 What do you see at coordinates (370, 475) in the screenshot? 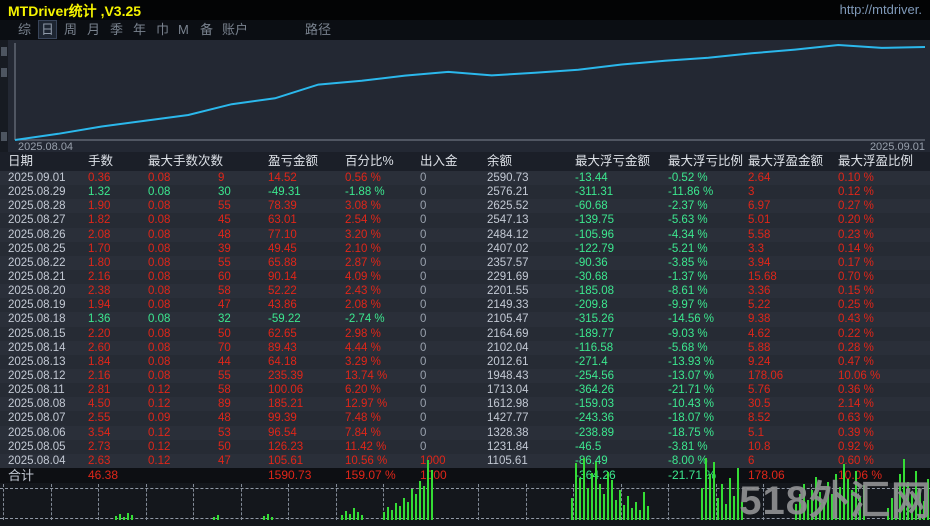
I see `total-cell: 159.07 %` at bounding box center [370, 475].